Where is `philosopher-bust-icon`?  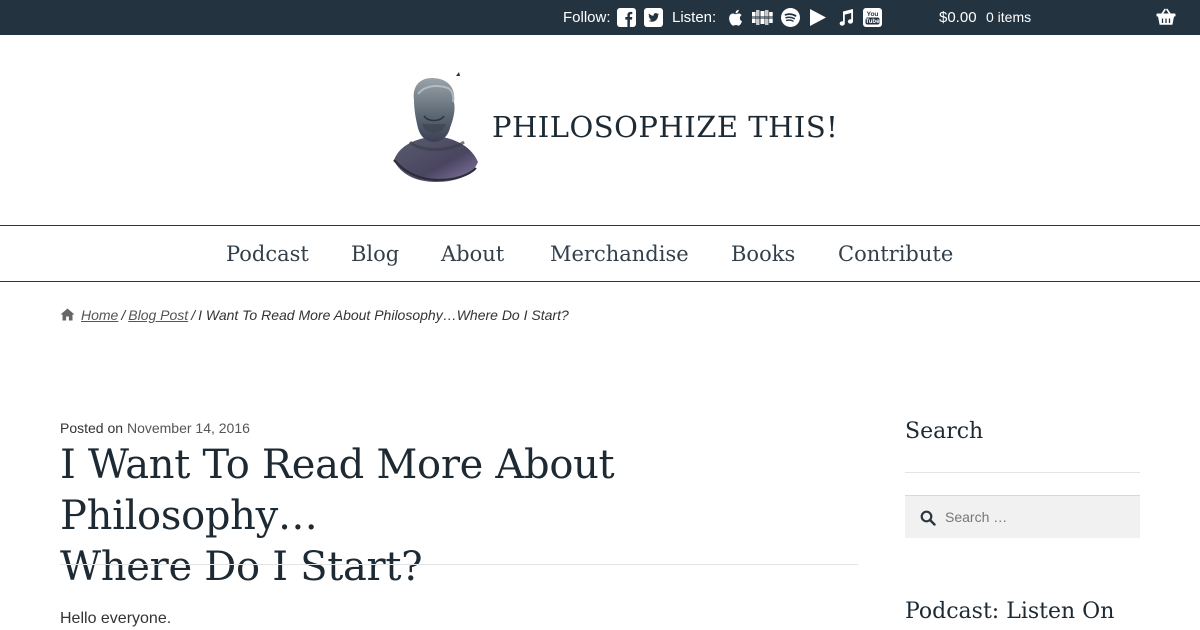
philosopher-bust-icon is located at coordinates (435, 127).